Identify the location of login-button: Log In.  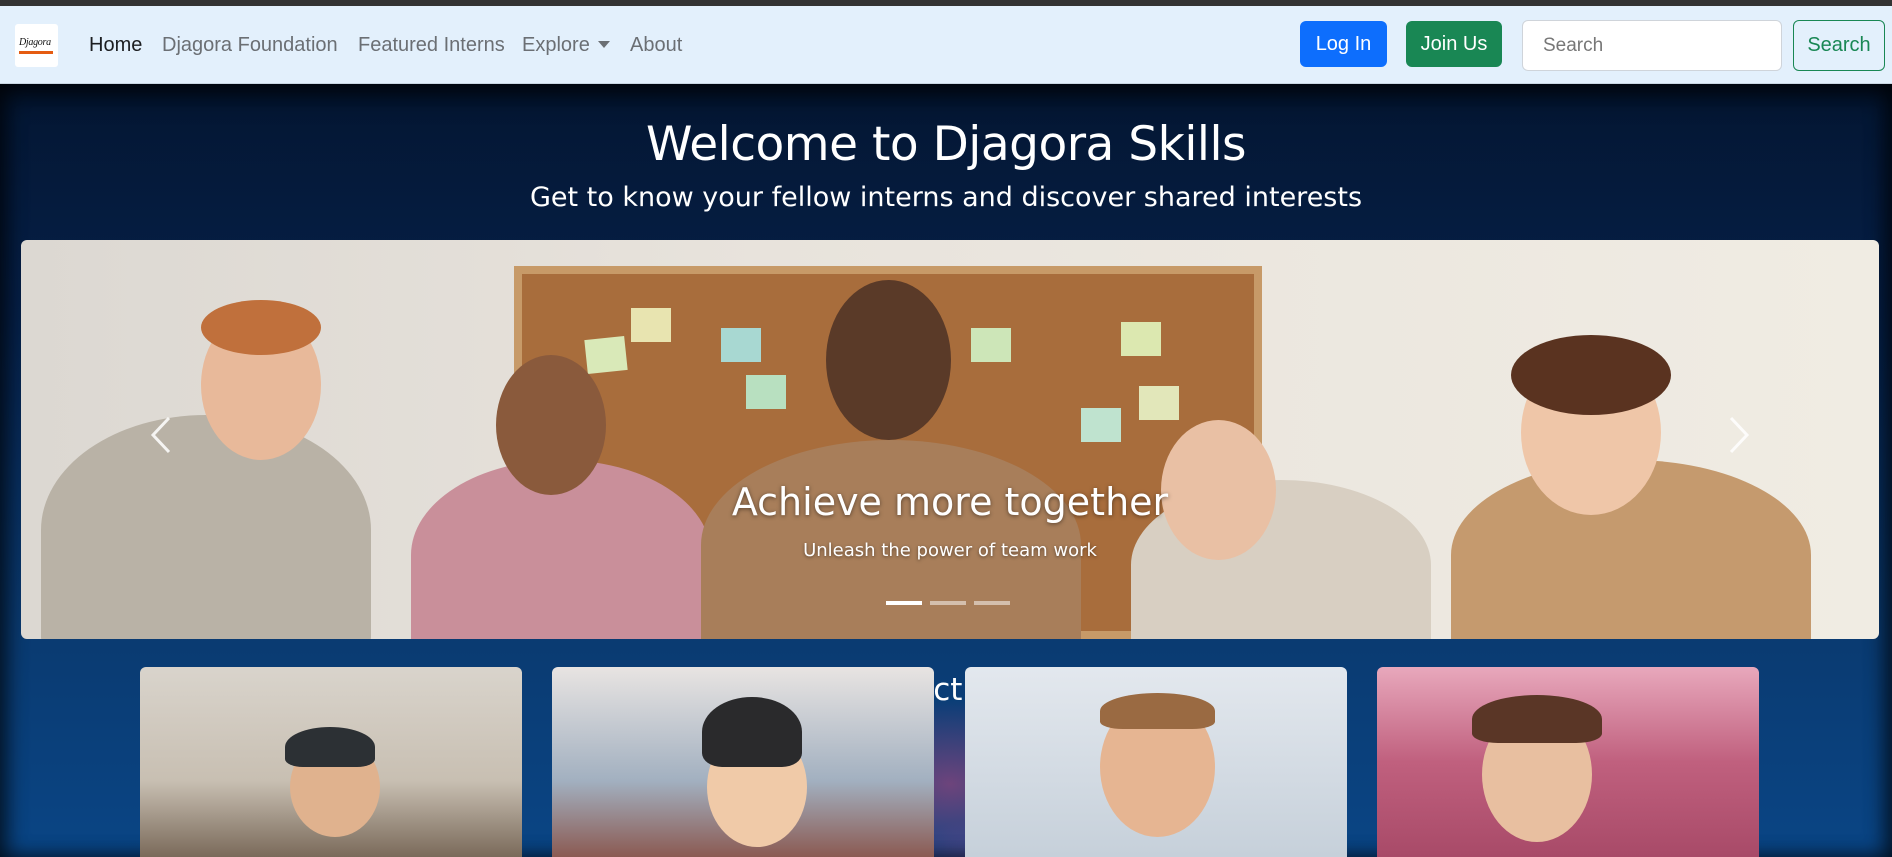
(1343, 44).